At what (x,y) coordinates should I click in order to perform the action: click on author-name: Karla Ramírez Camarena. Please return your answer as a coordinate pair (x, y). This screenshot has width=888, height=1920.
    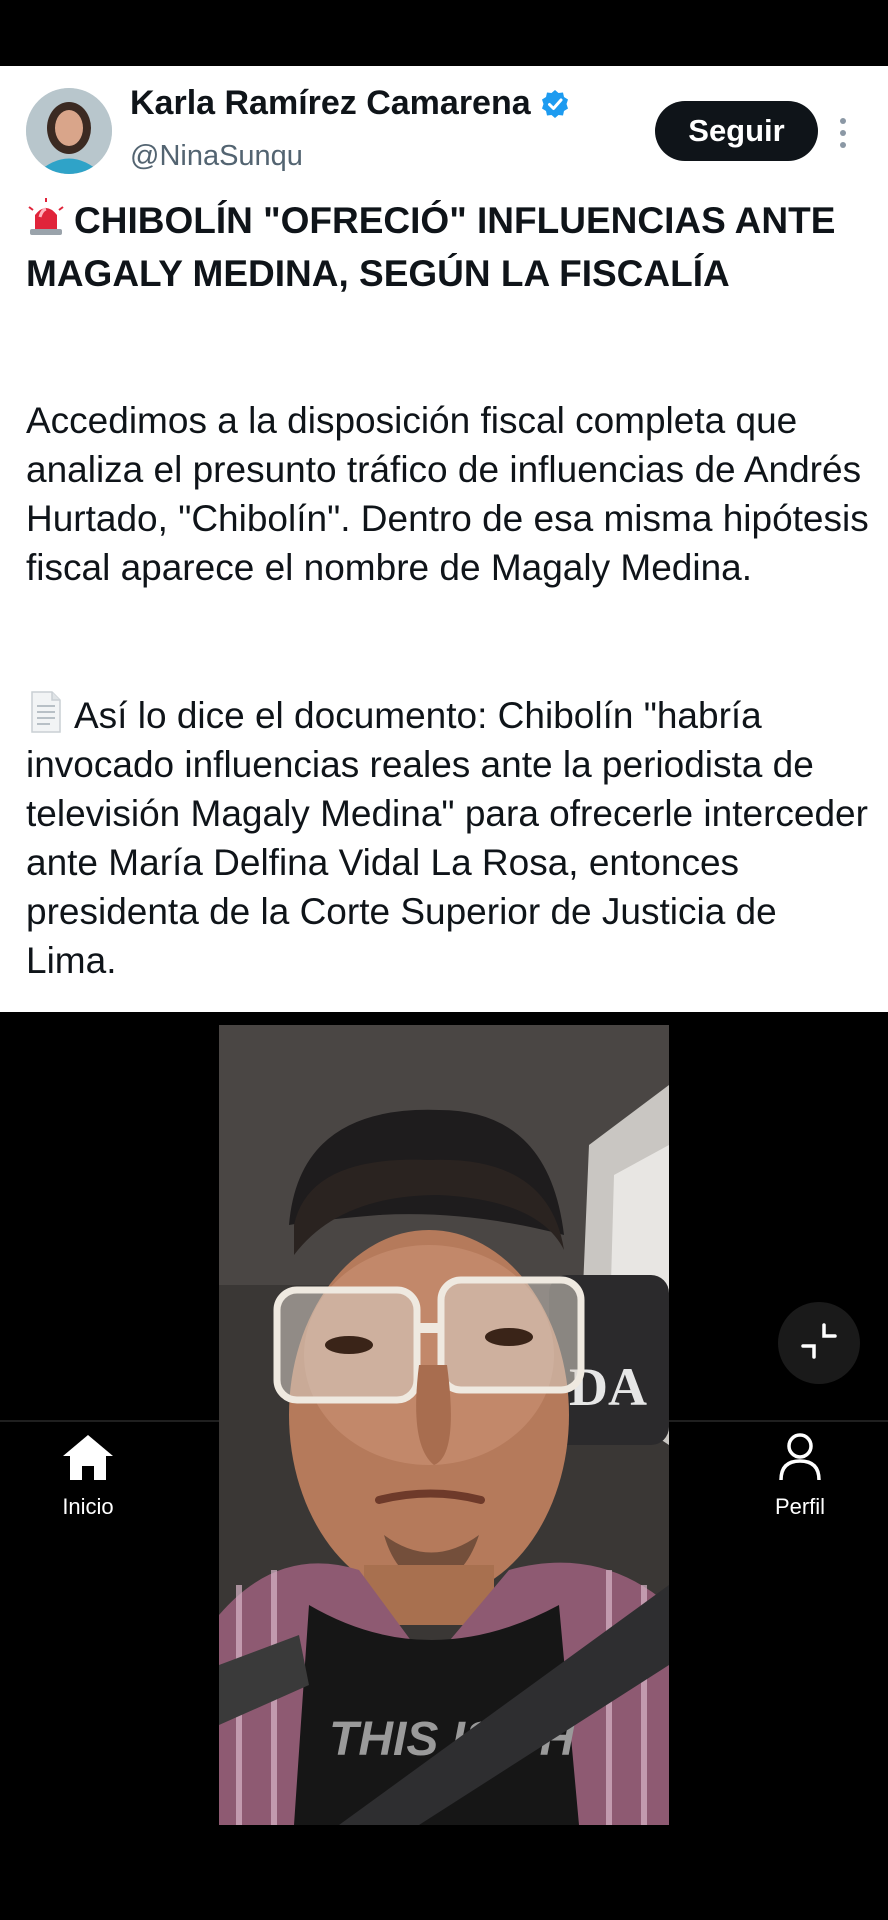
    Looking at the image, I should click on (330, 103).